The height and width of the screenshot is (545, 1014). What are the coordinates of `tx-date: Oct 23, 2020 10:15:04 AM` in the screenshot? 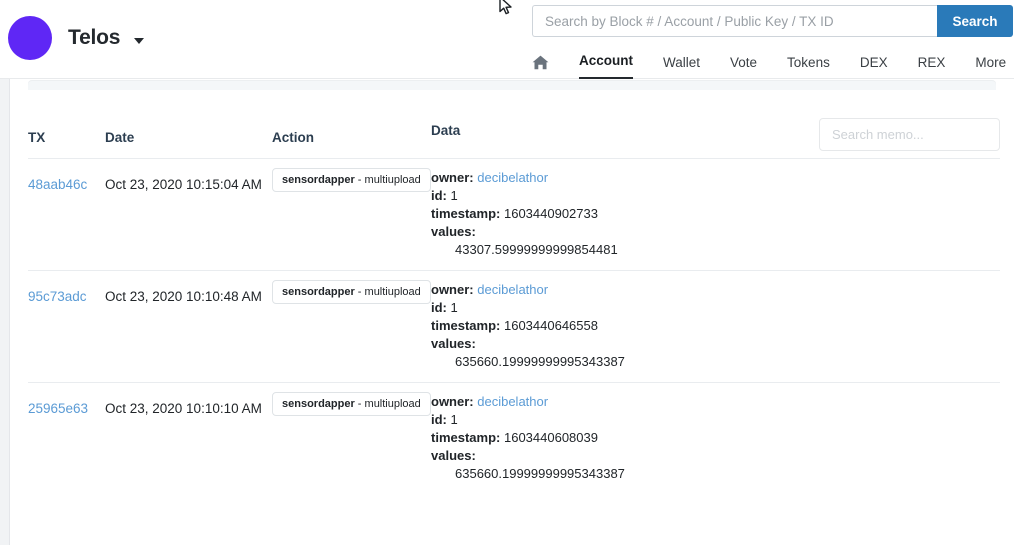 It's located at (183, 184).